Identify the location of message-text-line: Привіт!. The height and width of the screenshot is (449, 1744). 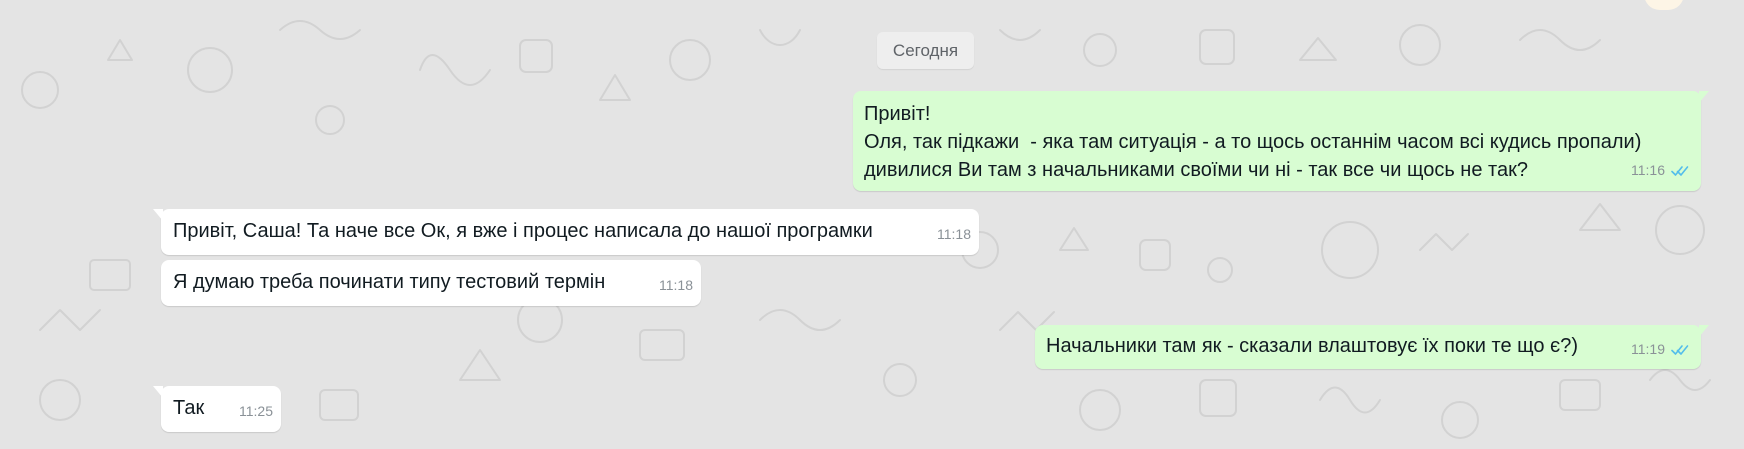
(897, 114).